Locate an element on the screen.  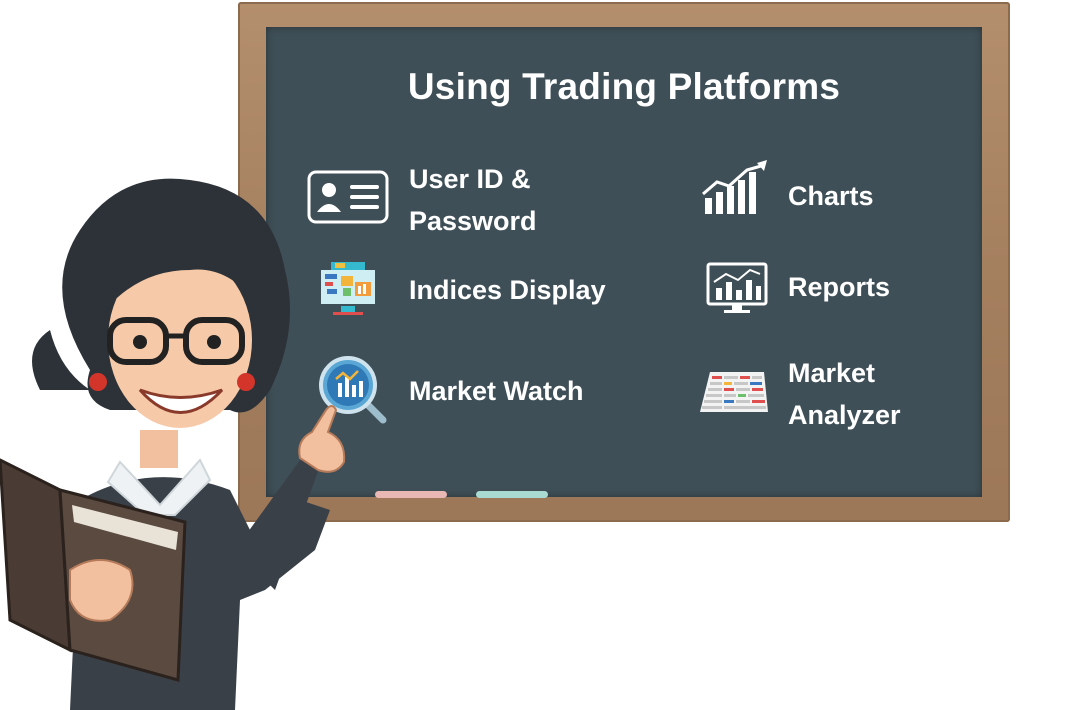
teal-chalk is located at coordinates (512, 494).